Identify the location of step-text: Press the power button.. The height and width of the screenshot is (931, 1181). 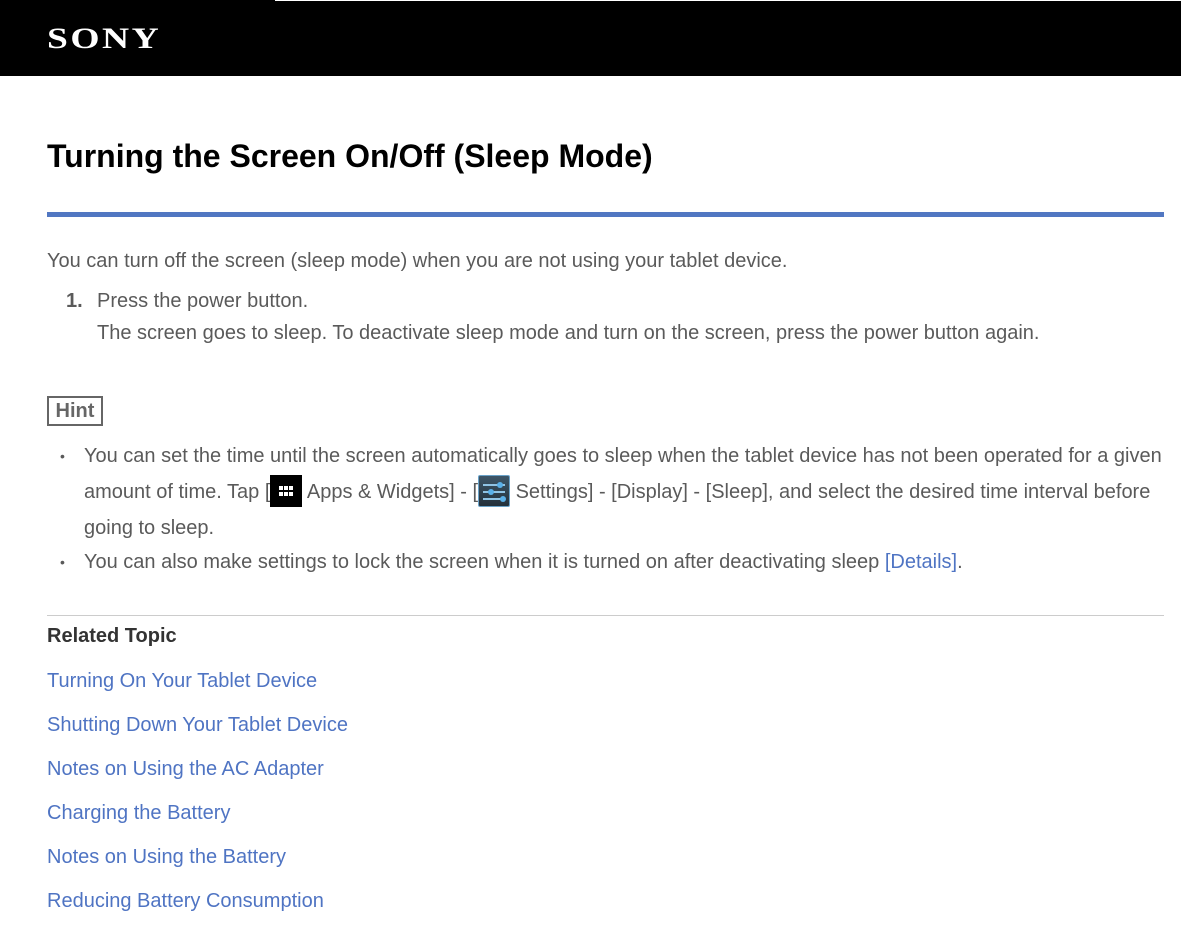
(203, 301).